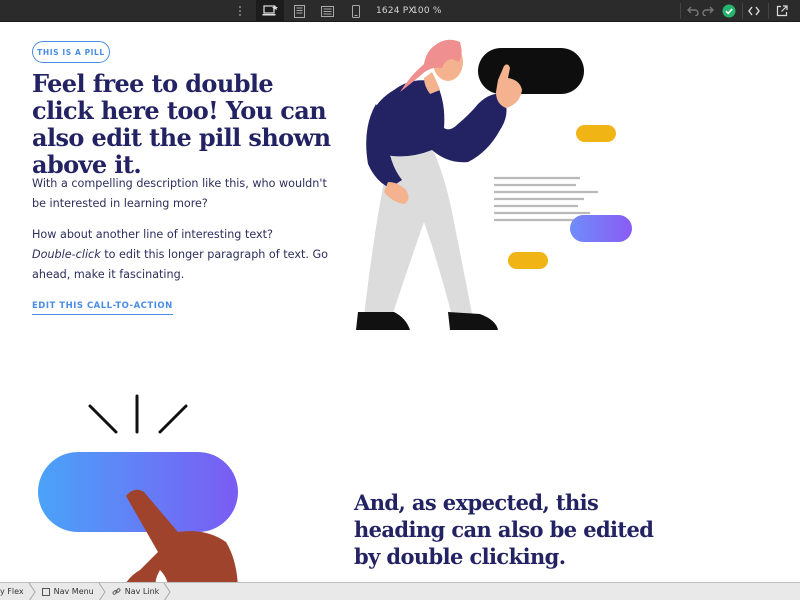 Image resolution: width=800 pixels, height=600 pixels. I want to click on box-icon, so click(45, 591).